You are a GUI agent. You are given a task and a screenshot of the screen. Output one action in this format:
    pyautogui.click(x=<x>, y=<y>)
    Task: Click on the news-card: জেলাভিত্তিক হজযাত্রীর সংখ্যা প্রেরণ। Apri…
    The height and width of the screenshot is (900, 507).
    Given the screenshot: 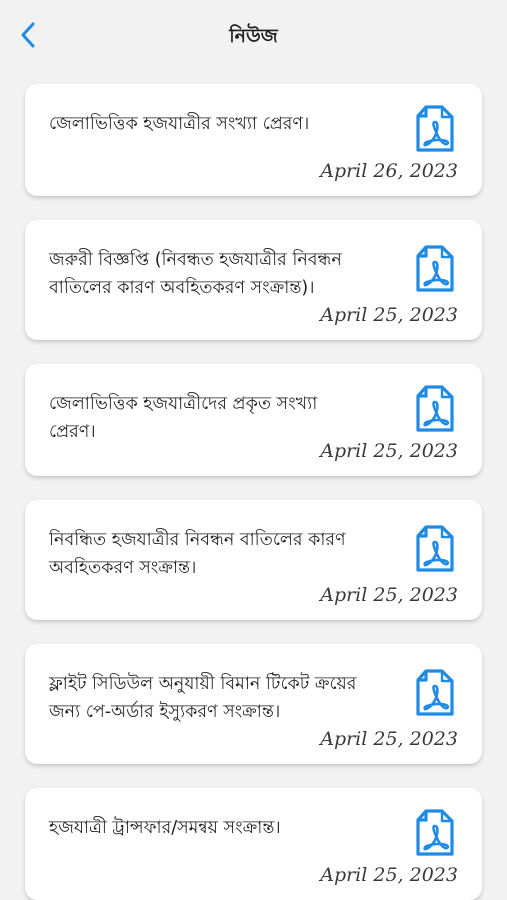 What is the action you would take?
    pyautogui.click(x=253, y=140)
    